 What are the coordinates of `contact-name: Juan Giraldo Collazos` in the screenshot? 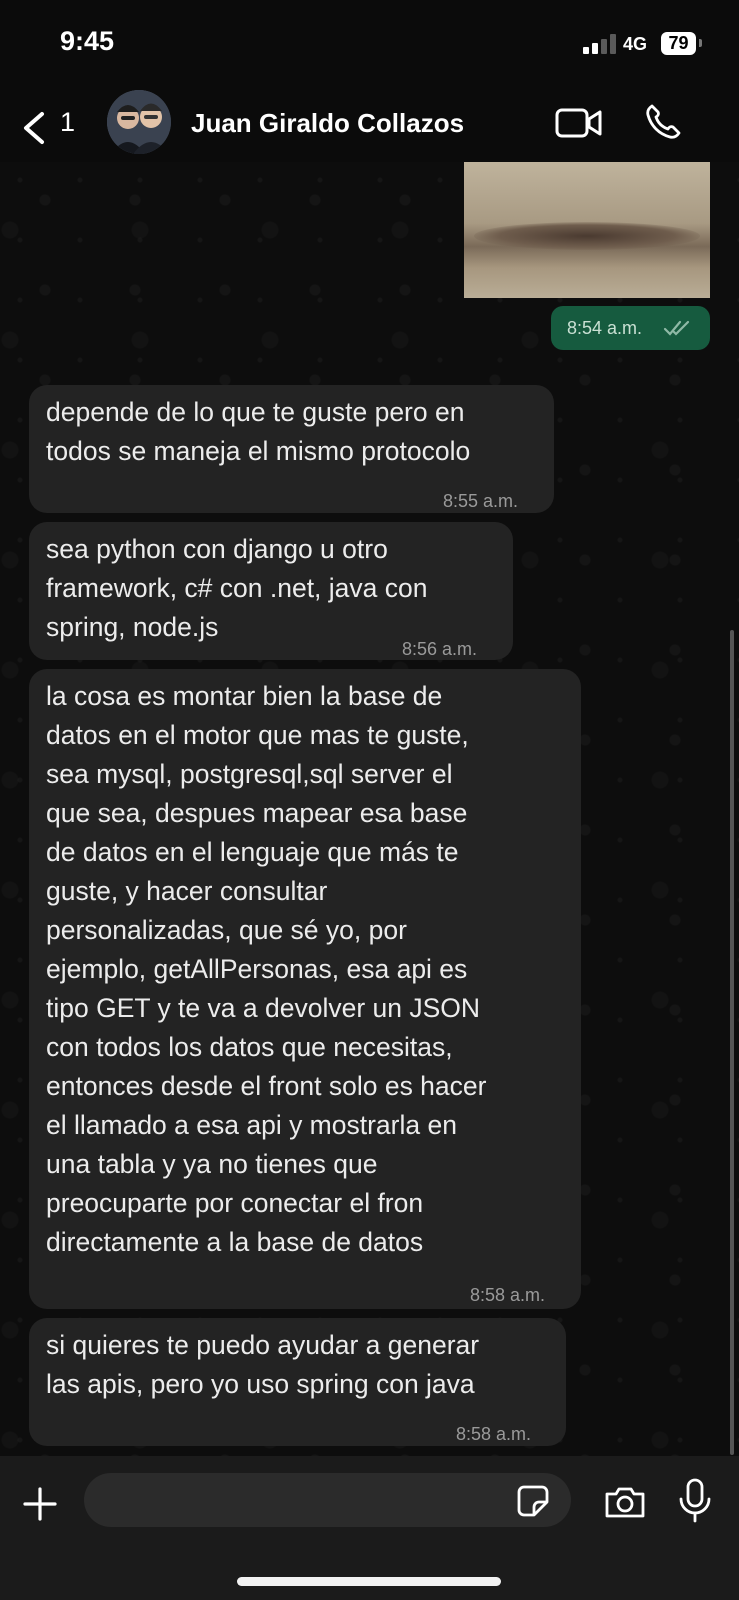 It's located at (327, 123).